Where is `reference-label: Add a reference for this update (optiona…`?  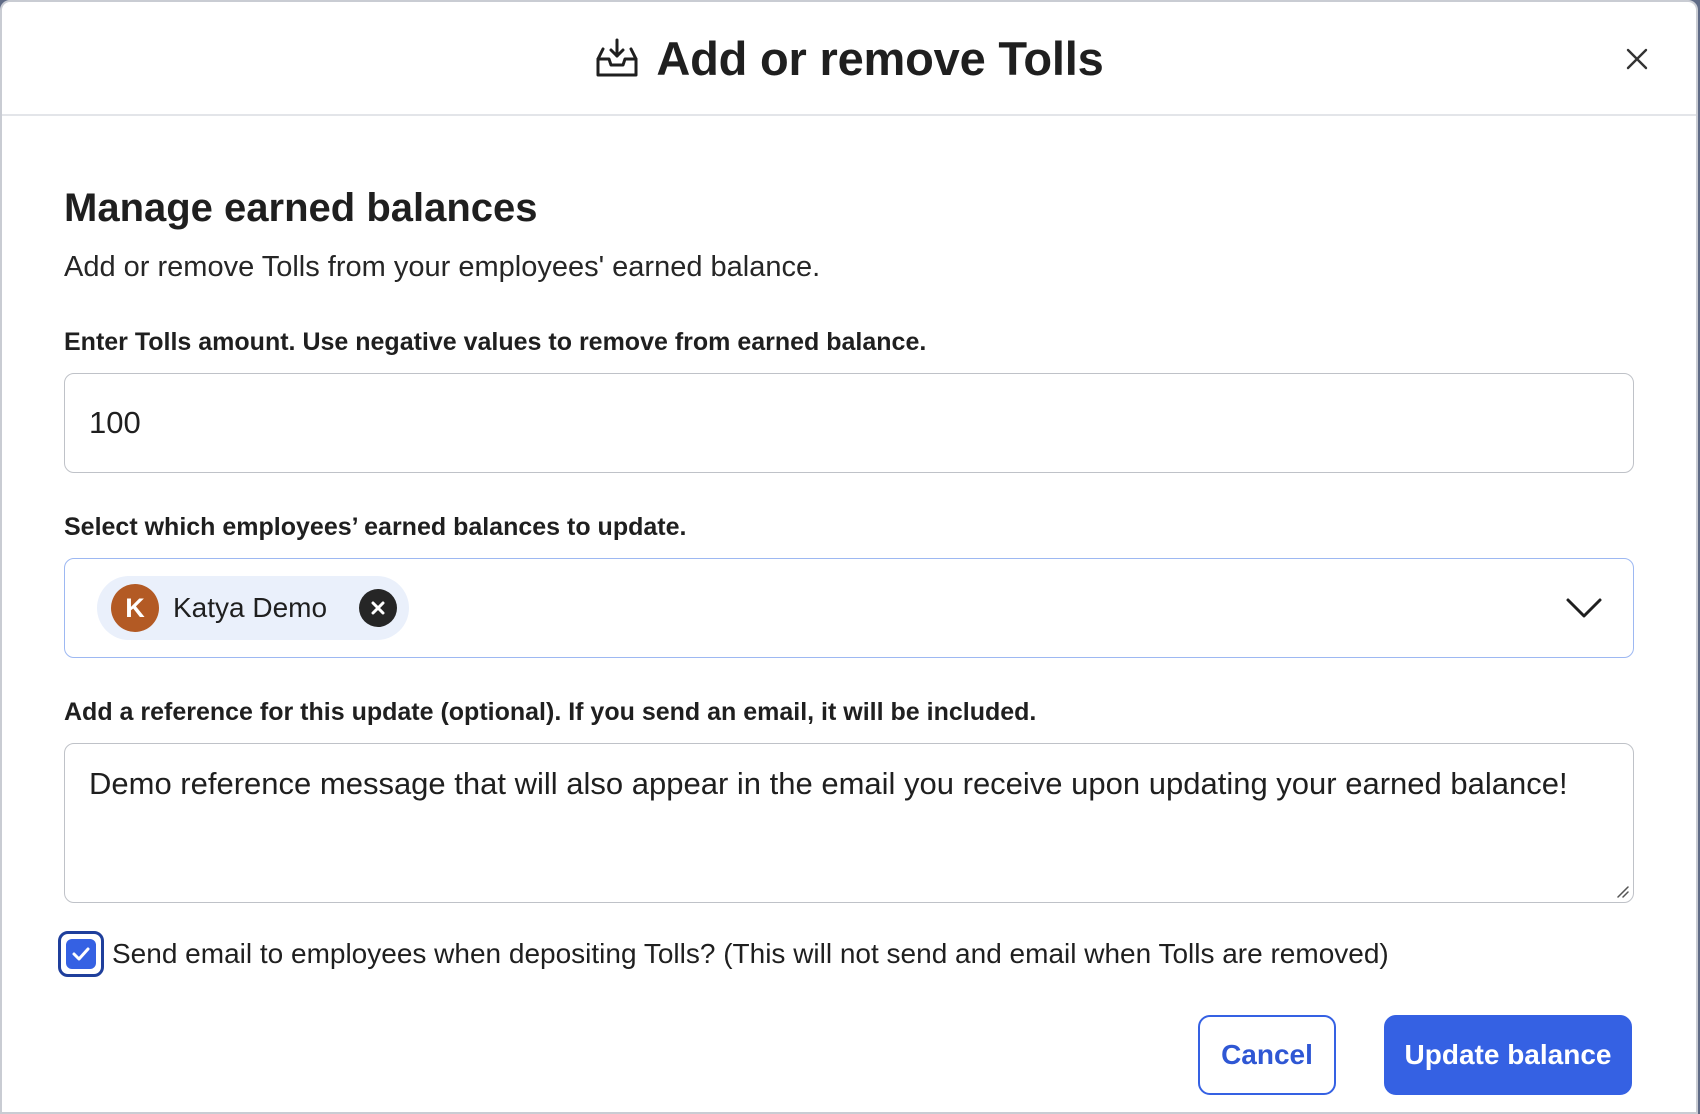
reference-label: Add a reference for this update (optiona… is located at coordinates (550, 712).